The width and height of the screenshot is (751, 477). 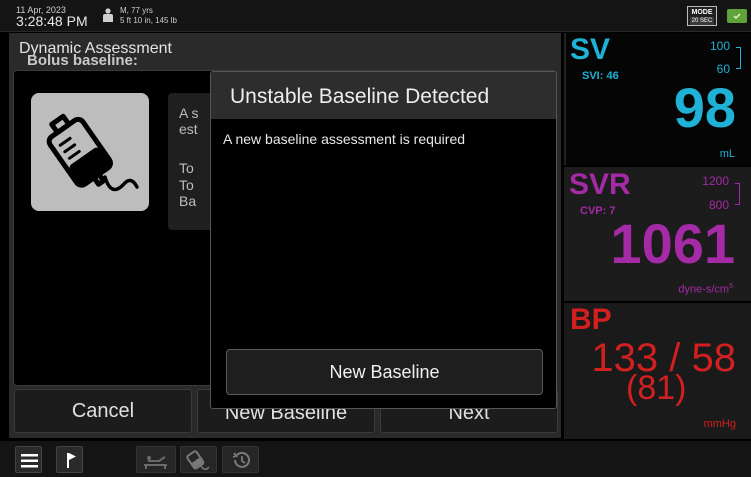 I want to click on sv-target-bracket, so click(x=738, y=58).